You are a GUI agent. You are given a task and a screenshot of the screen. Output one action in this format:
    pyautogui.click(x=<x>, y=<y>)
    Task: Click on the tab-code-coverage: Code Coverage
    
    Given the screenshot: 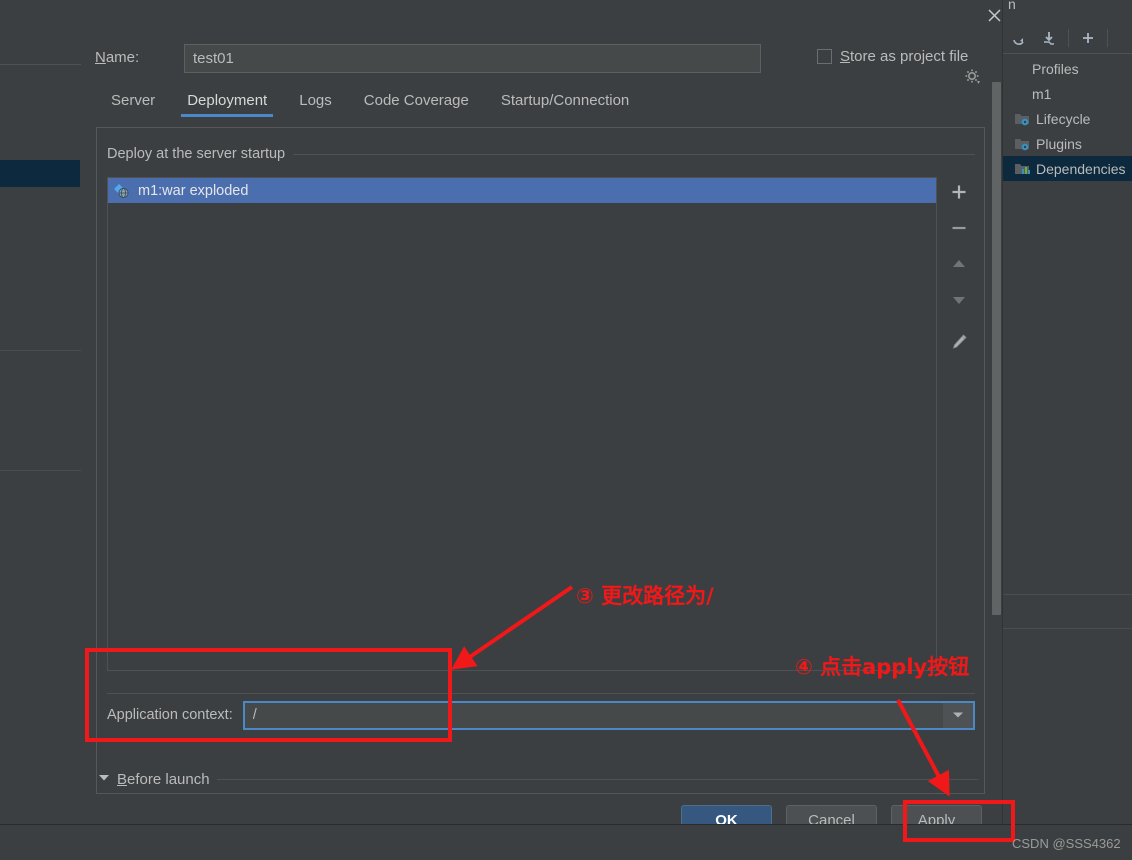 What is the action you would take?
    pyautogui.click(x=416, y=103)
    